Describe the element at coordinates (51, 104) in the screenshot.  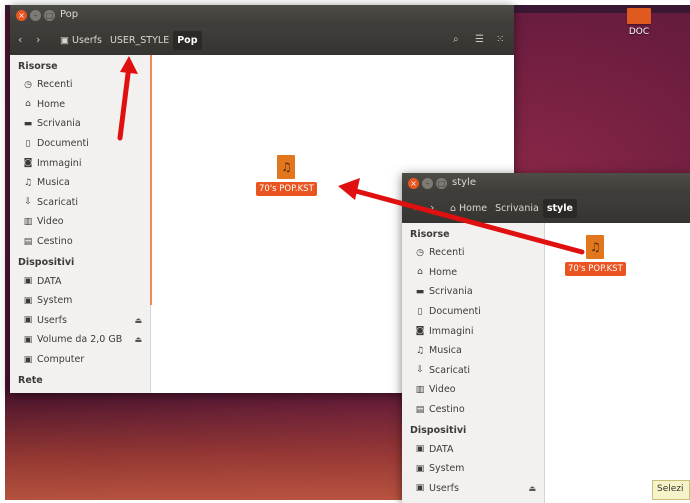
I see `sidebar-item-label: Home` at that location.